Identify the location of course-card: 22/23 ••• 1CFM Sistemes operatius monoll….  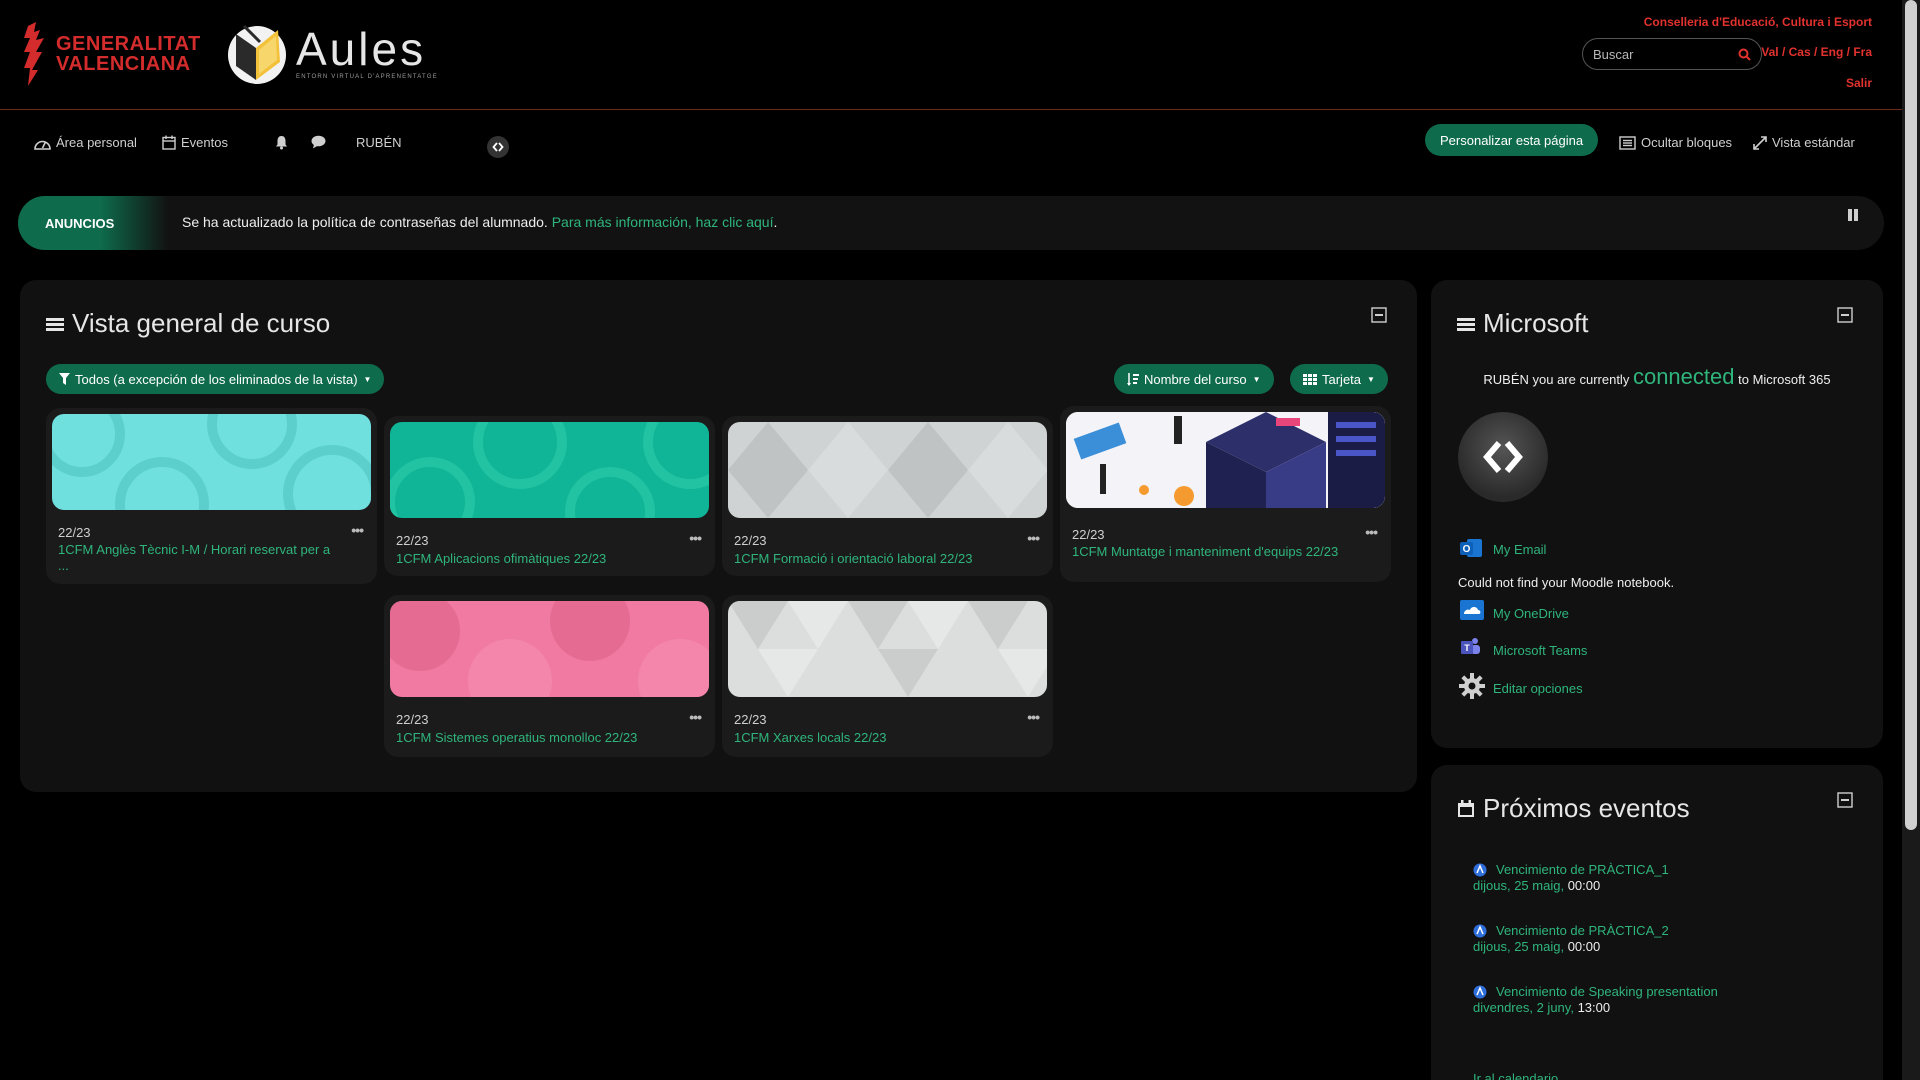
(549, 676).